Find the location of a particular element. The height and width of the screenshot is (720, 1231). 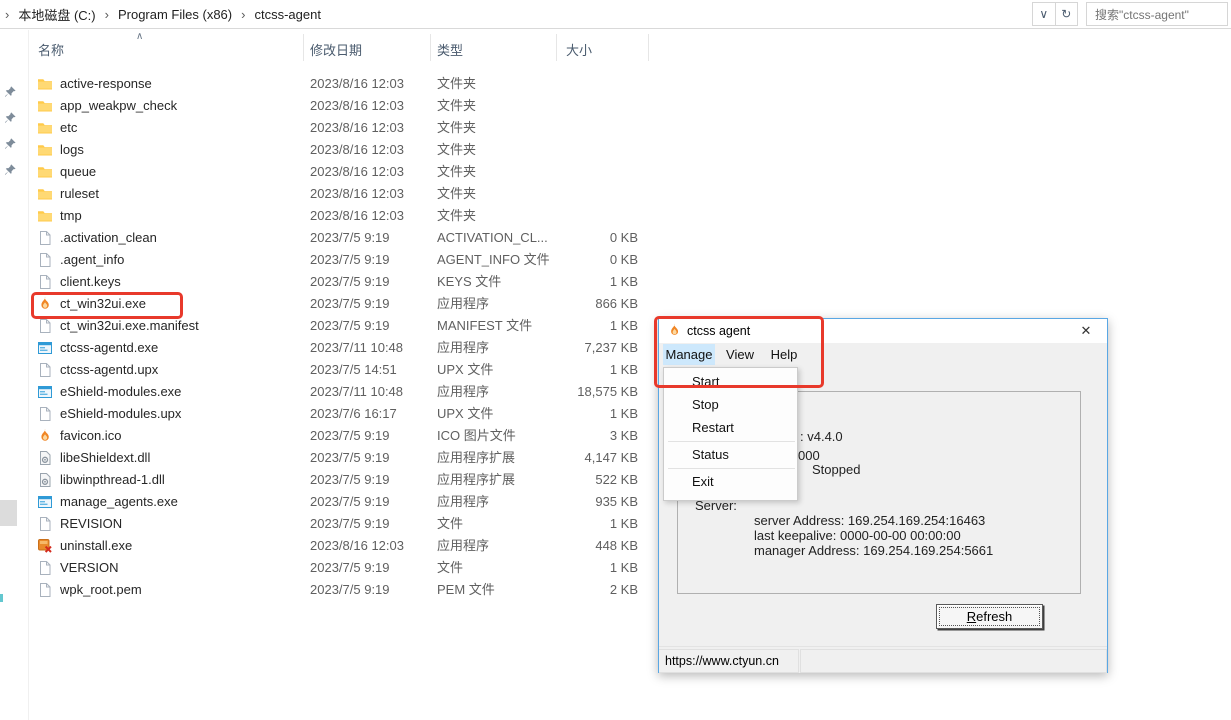

file-size: 18,575 KB is located at coordinates (607, 391).